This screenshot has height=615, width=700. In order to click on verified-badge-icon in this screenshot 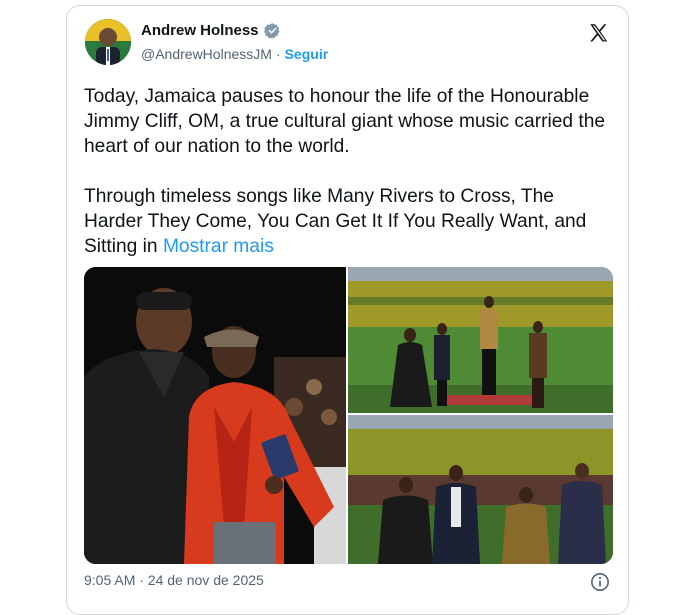, I will do `click(272, 30)`.